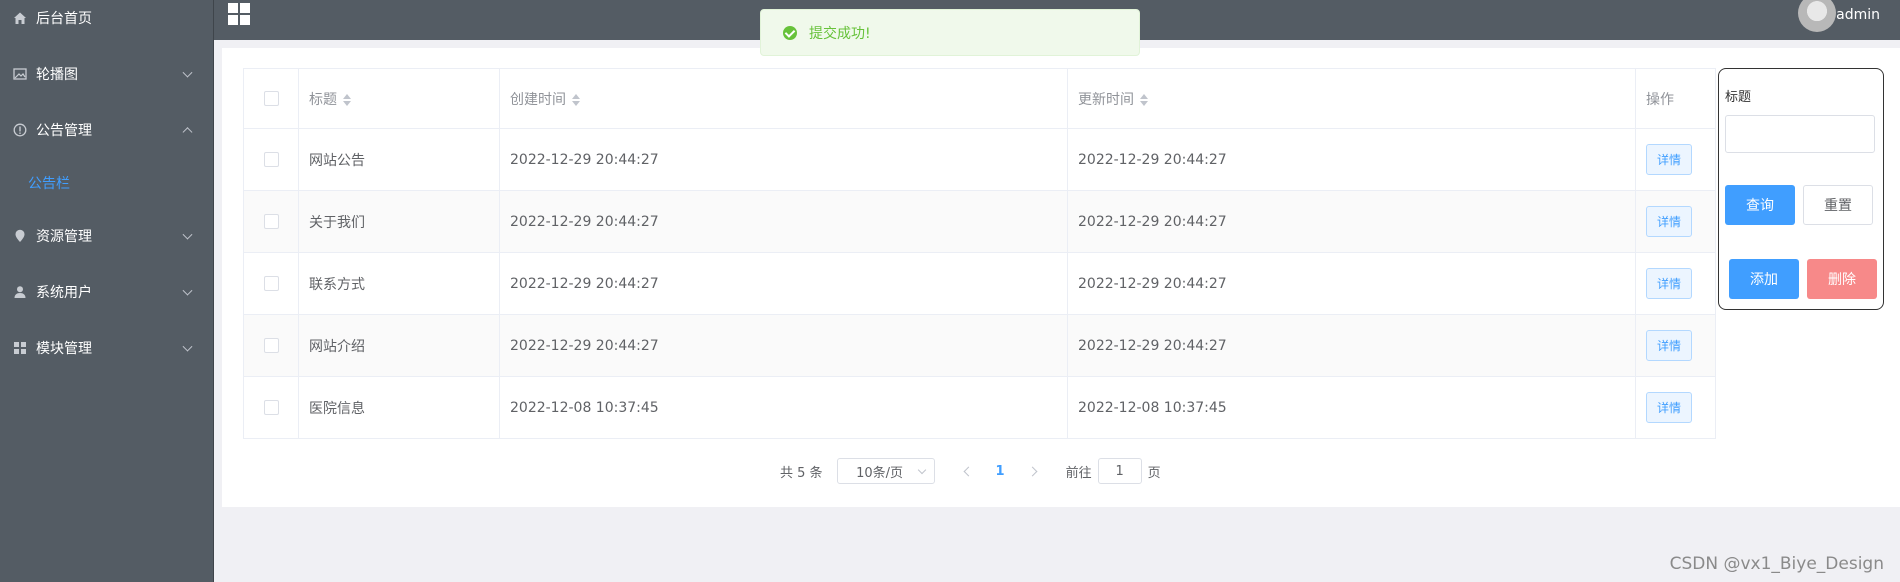 The image size is (1900, 582). What do you see at coordinates (106, 18) in the screenshot?
I see `sidebar-item-home: 后台首页` at bounding box center [106, 18].